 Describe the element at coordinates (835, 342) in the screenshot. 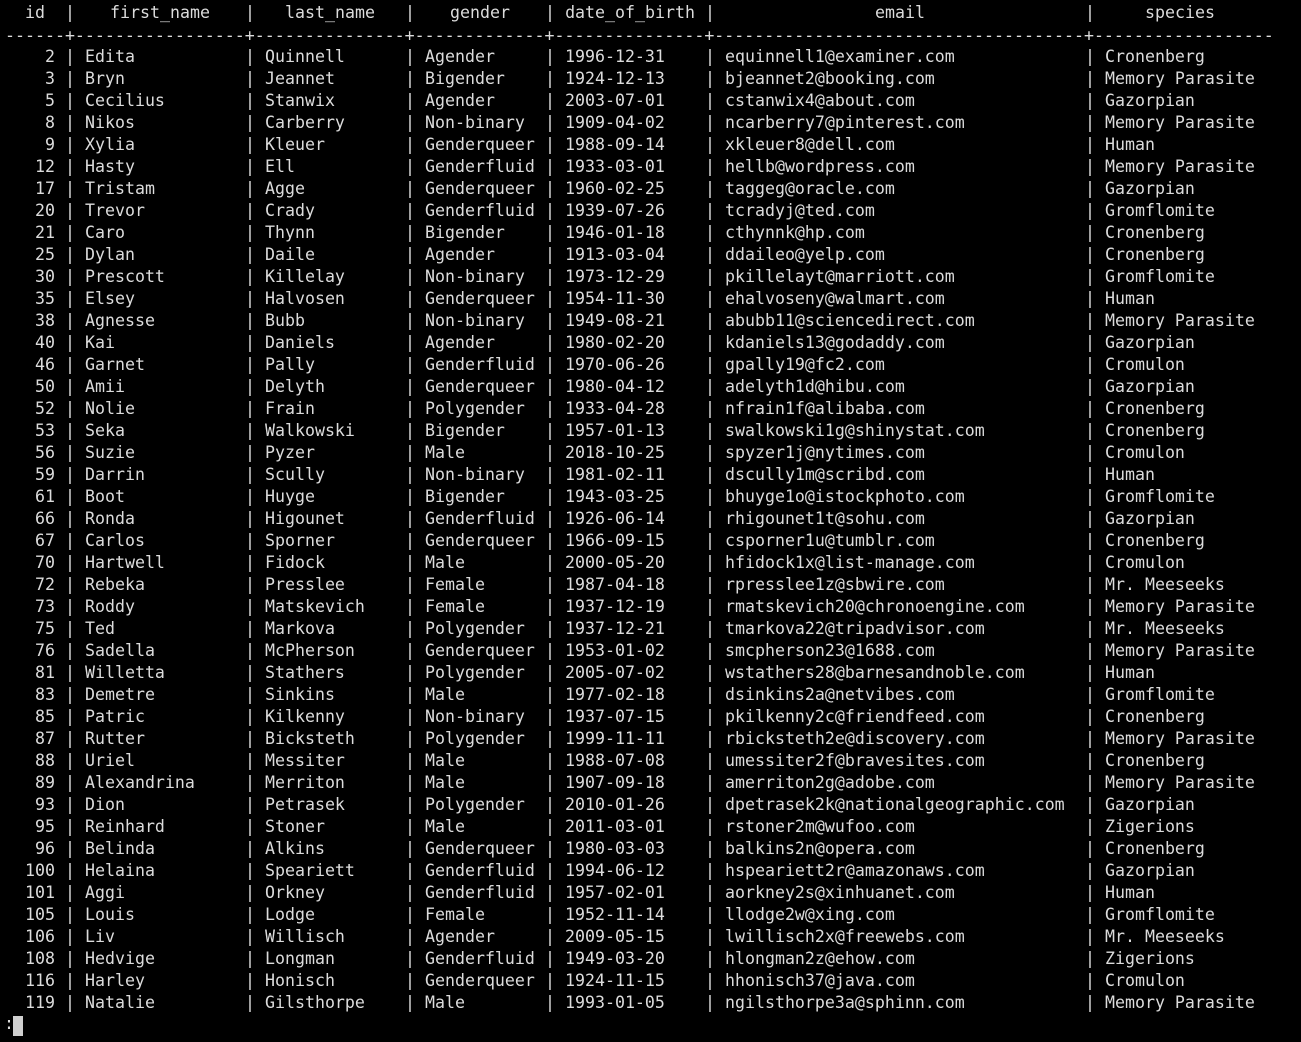

I see `cell-email: kdaniels13@godaddy.com` at that location.